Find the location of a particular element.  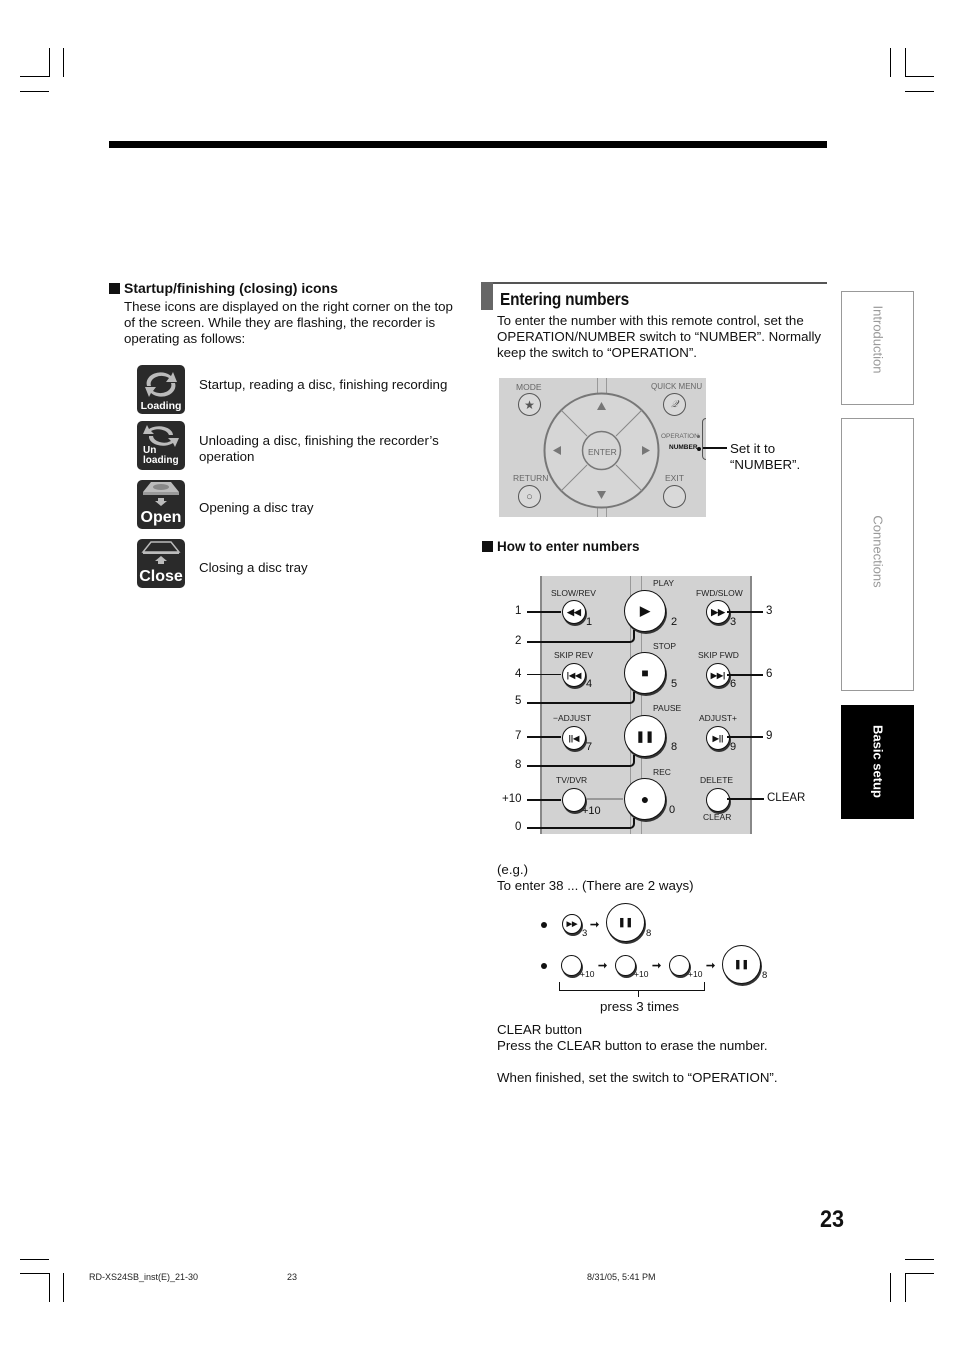

page-number: 23 is located at coordinates (832, 1219).